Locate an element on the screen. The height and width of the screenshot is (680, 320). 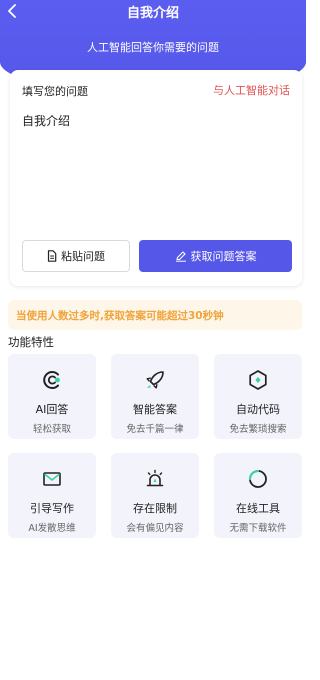
notice-text: 当使用人数过多时,获取答案可能超过30秒钟 is located at coordinates (120, 315).